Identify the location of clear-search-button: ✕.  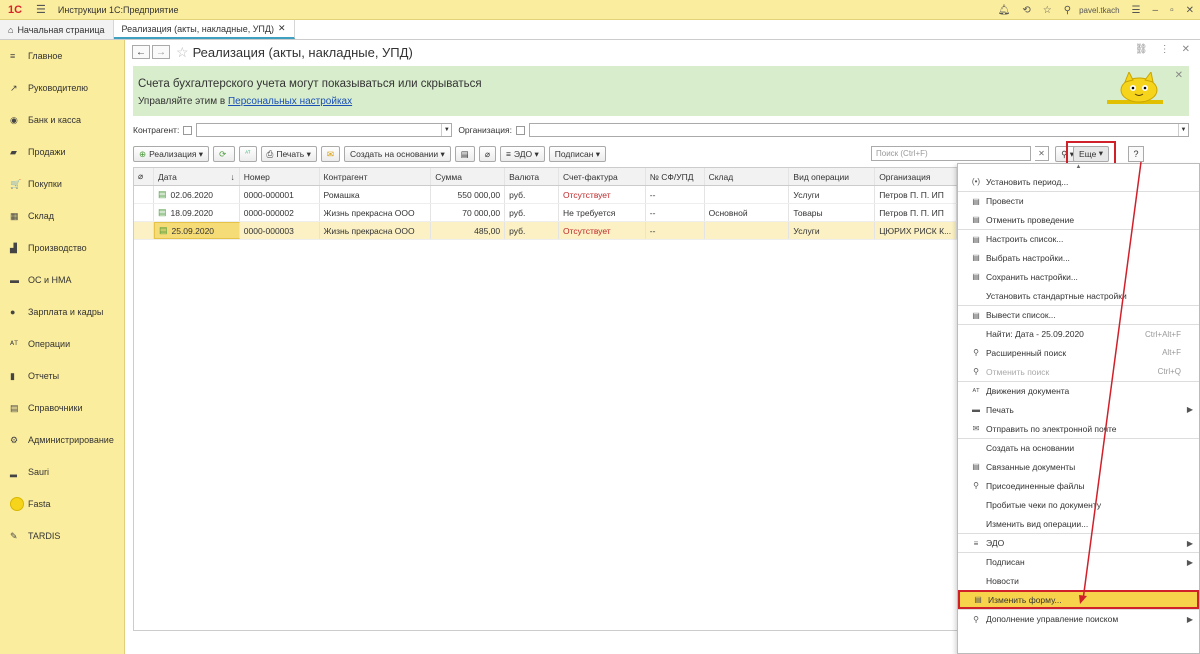
(1042, 153).